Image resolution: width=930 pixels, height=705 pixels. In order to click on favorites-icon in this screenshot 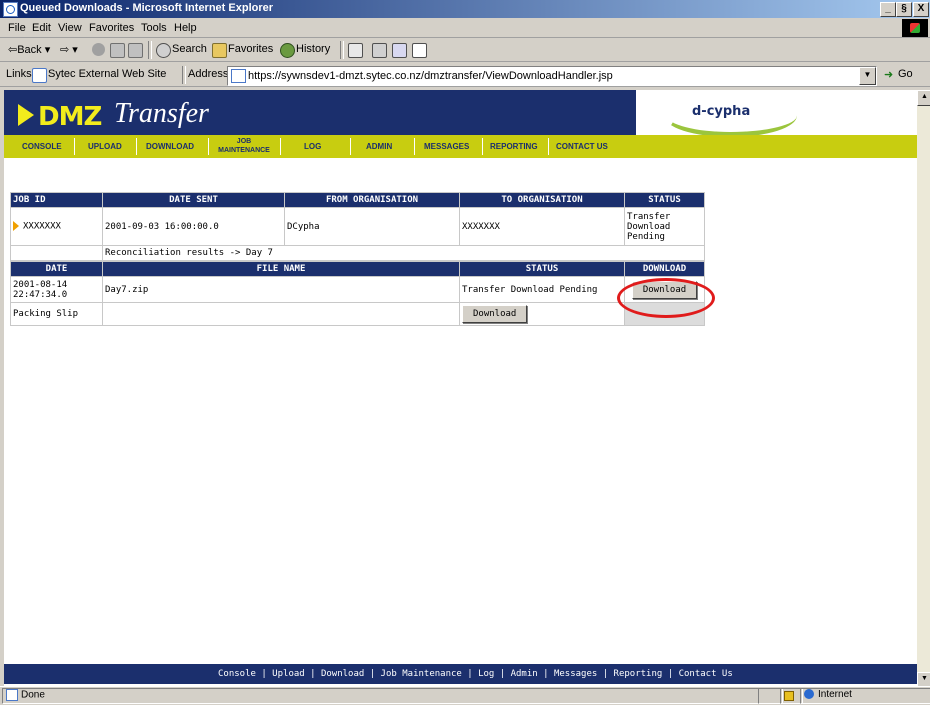, I will do `click(219, 50)`.